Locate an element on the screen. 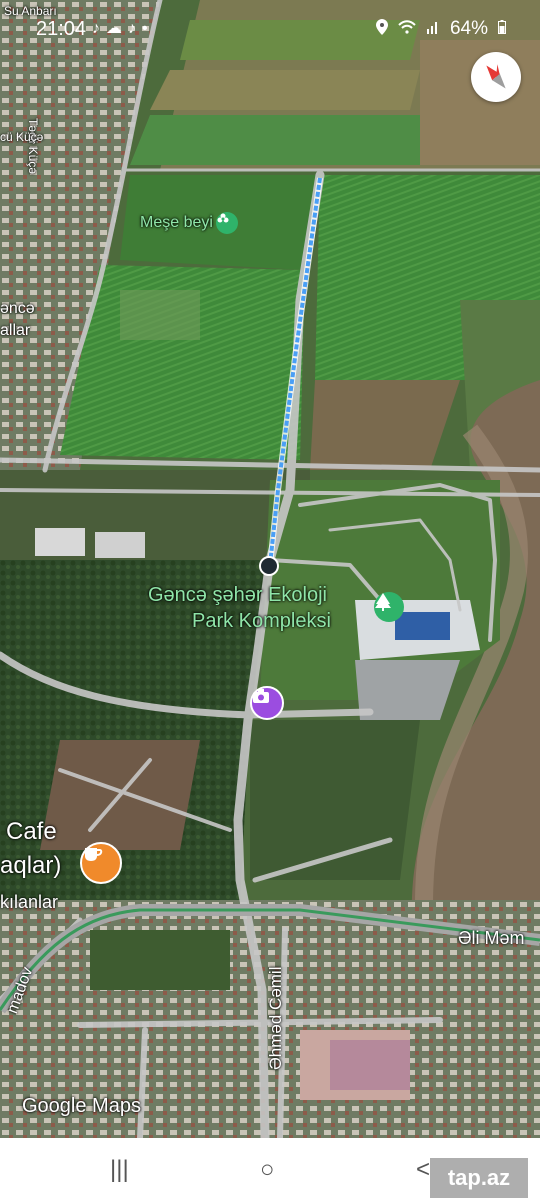 The height and width of the screenshot is (1200, 540). label-eli-mem: Əli Məm is located at coordinates (491, 938).